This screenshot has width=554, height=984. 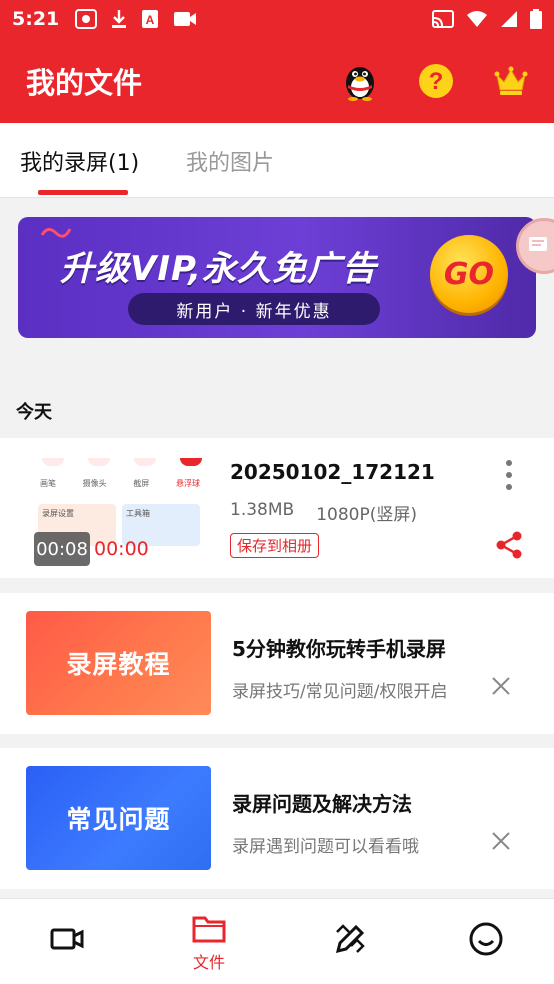 What do you see at coordinates (122, 465) in the screenshot?
I see `thumb-tool-icons` at bounding box center [122, 465].